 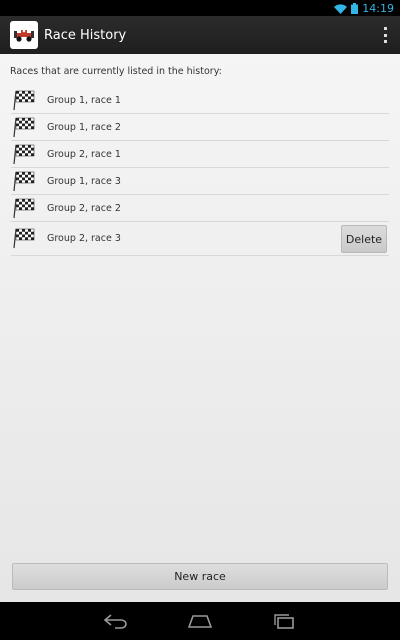 I want to click on overflow-menu-icon, so click(x=385, y=35).